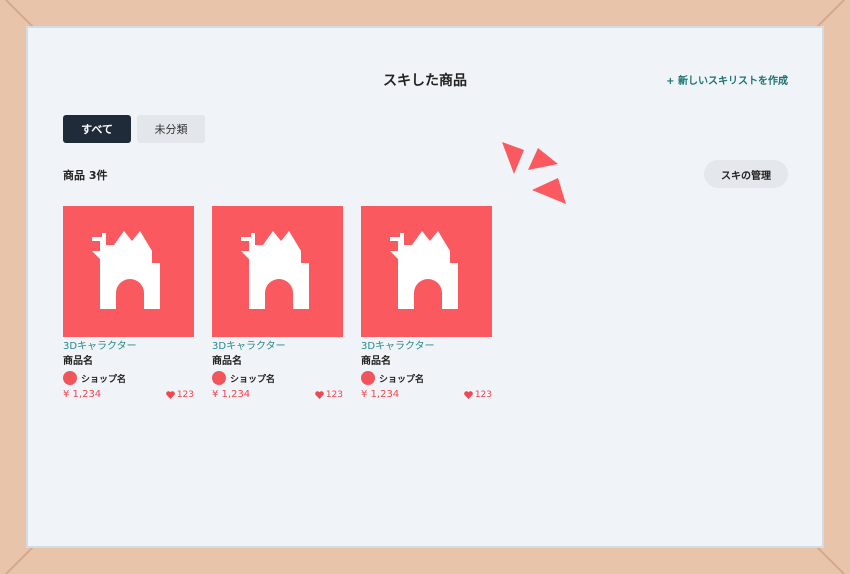 This screenshot has width=850, height=574. Describe the element at coordinates (534, 173) in the screenshot. I see `burst-decoration-icon` at that location.